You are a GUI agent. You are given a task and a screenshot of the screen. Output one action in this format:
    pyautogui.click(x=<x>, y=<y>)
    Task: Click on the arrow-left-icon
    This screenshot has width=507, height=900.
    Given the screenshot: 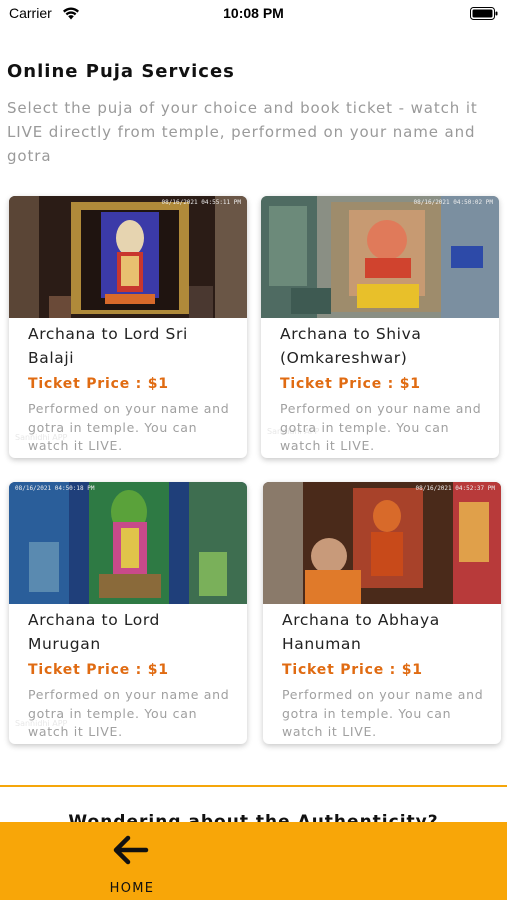 What is the action you would take?
    pyautogui.click(x=131, y=850)
    